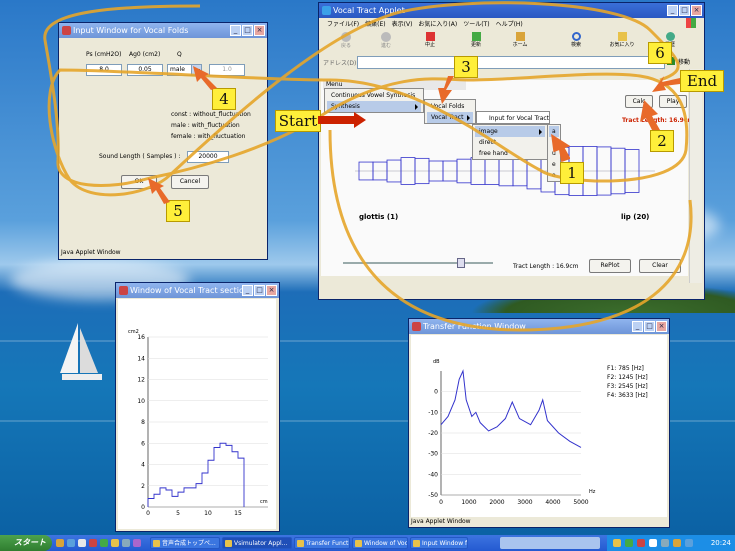  What do you see at coordinates (346, 37) in the screenshot?
I see `back-icon` at bounding box center [346, 37].